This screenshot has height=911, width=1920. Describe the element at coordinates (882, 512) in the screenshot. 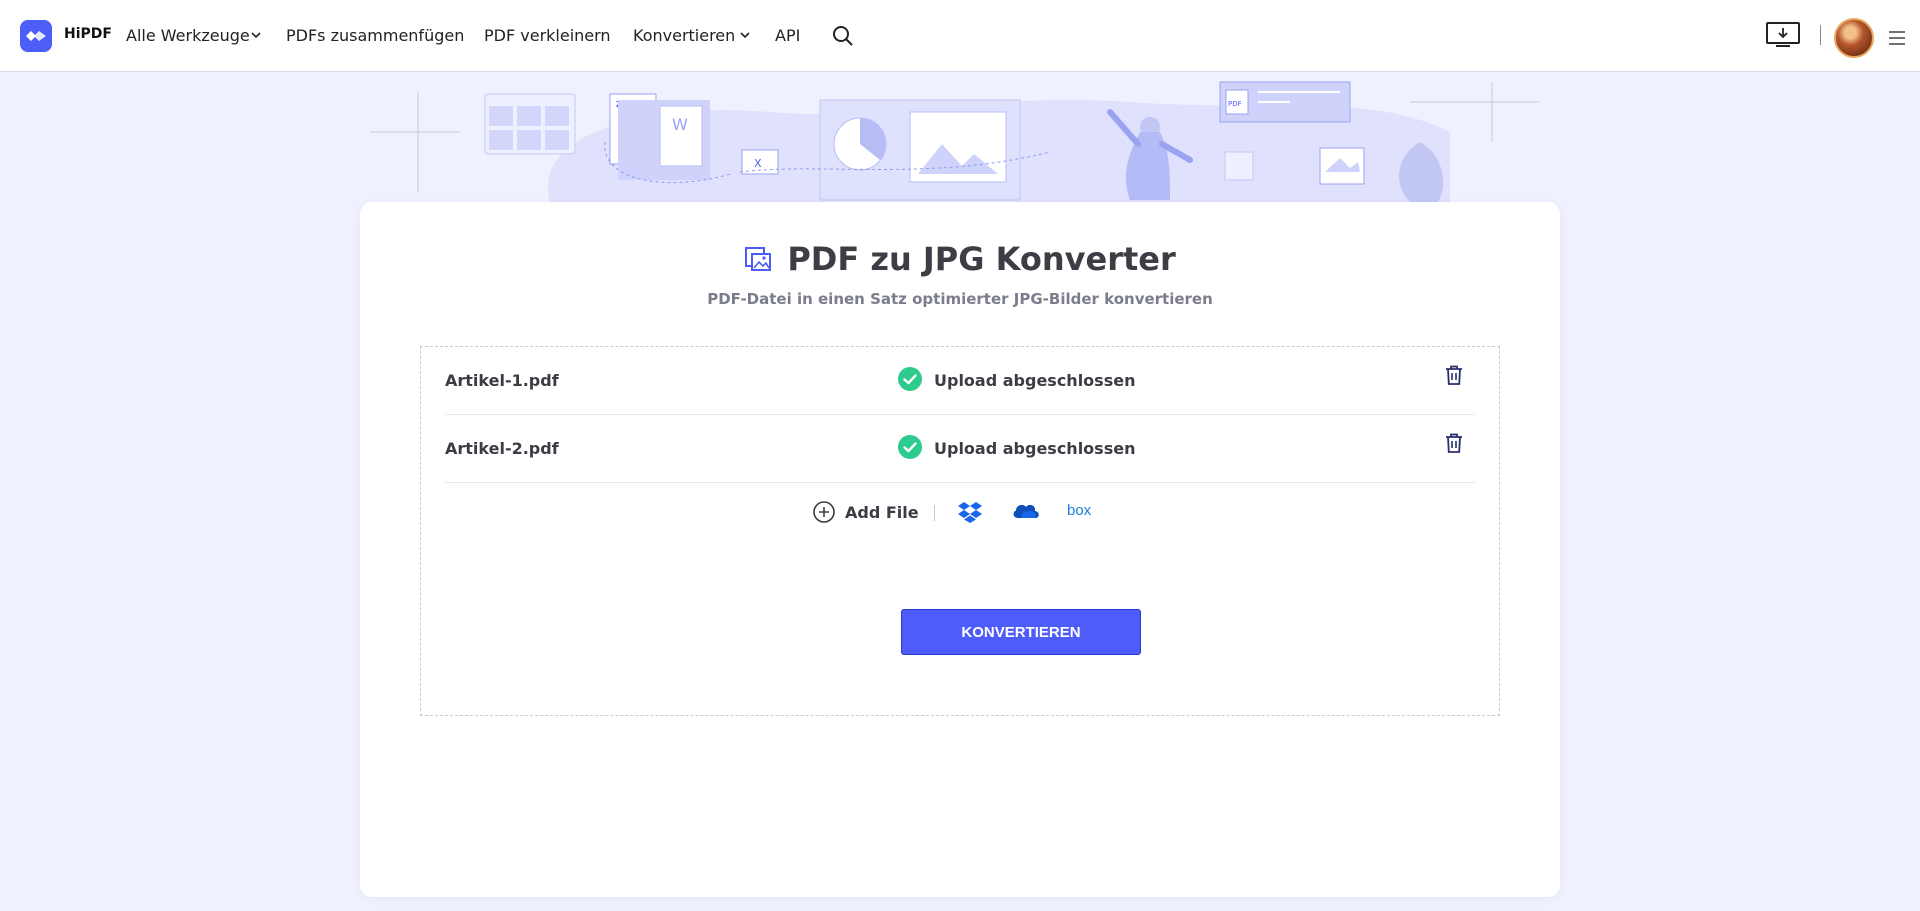

I see `add-file-label: Add File` at that location.